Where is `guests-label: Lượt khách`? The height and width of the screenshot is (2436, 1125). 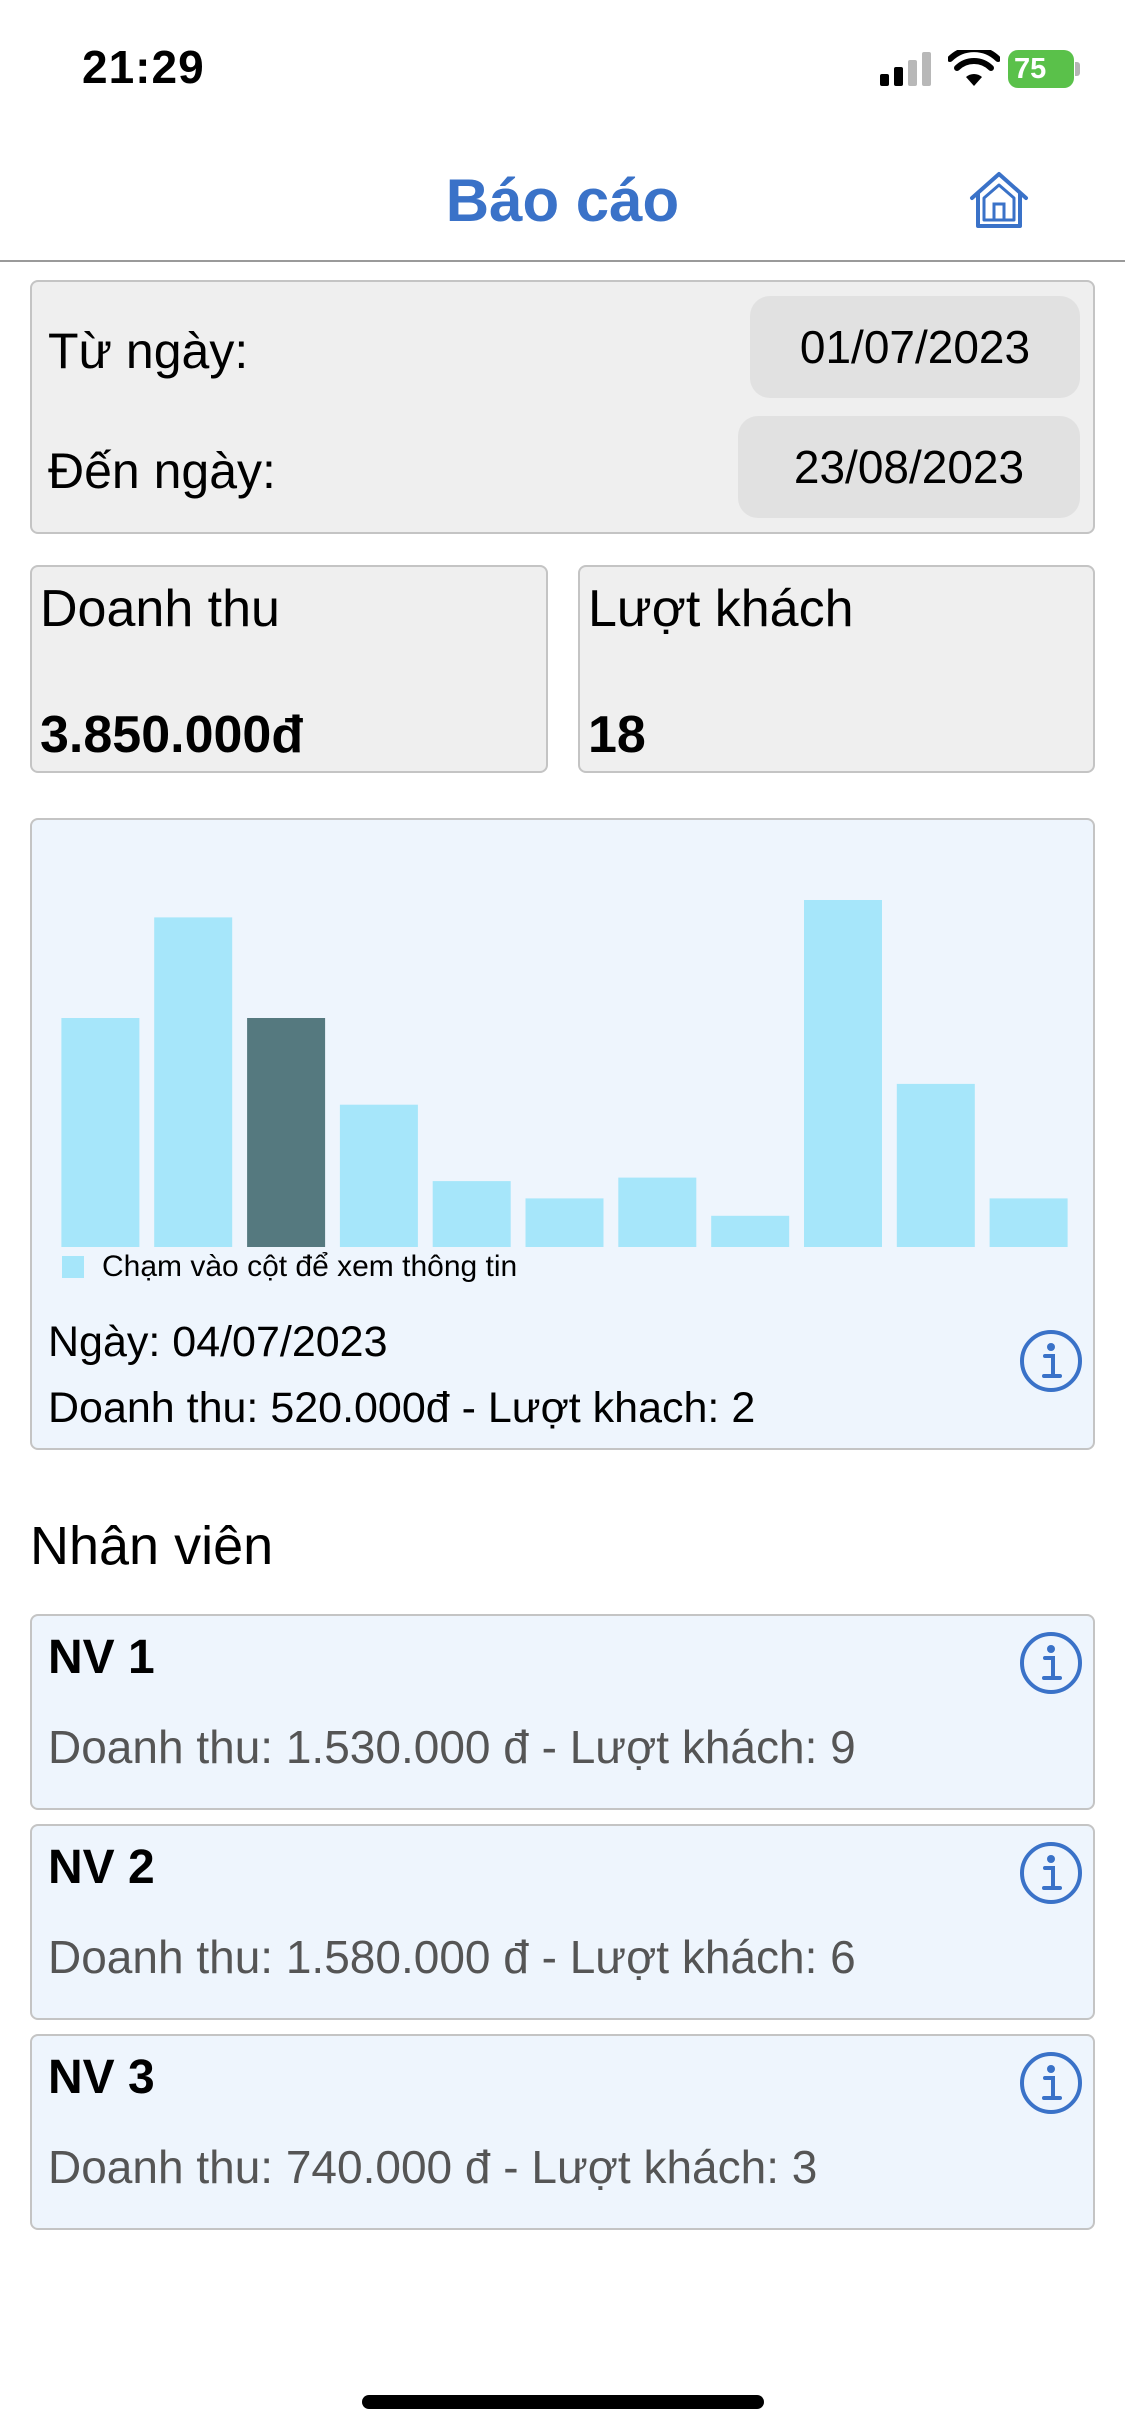 guests-label: Lượt khách is located at coordinates (721, 609).